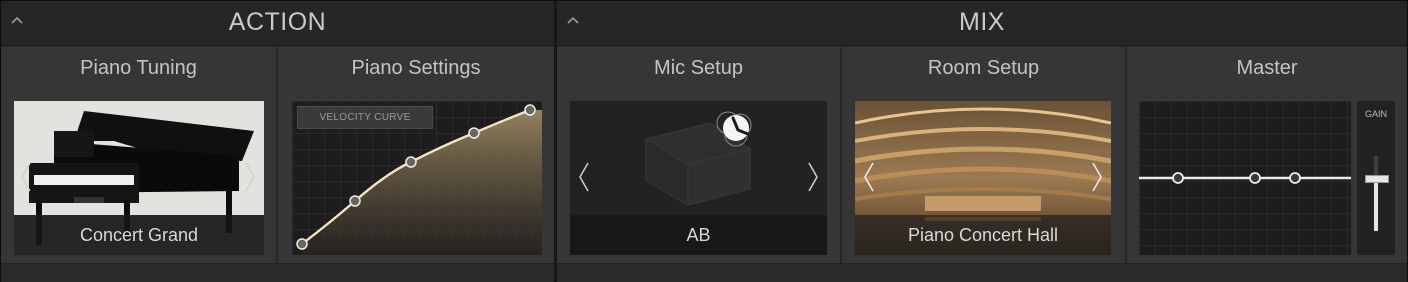 This screenshot has height=282, width=1408. I want to click on room-setup-display: Piano Concert Hall, so click(983, 178).